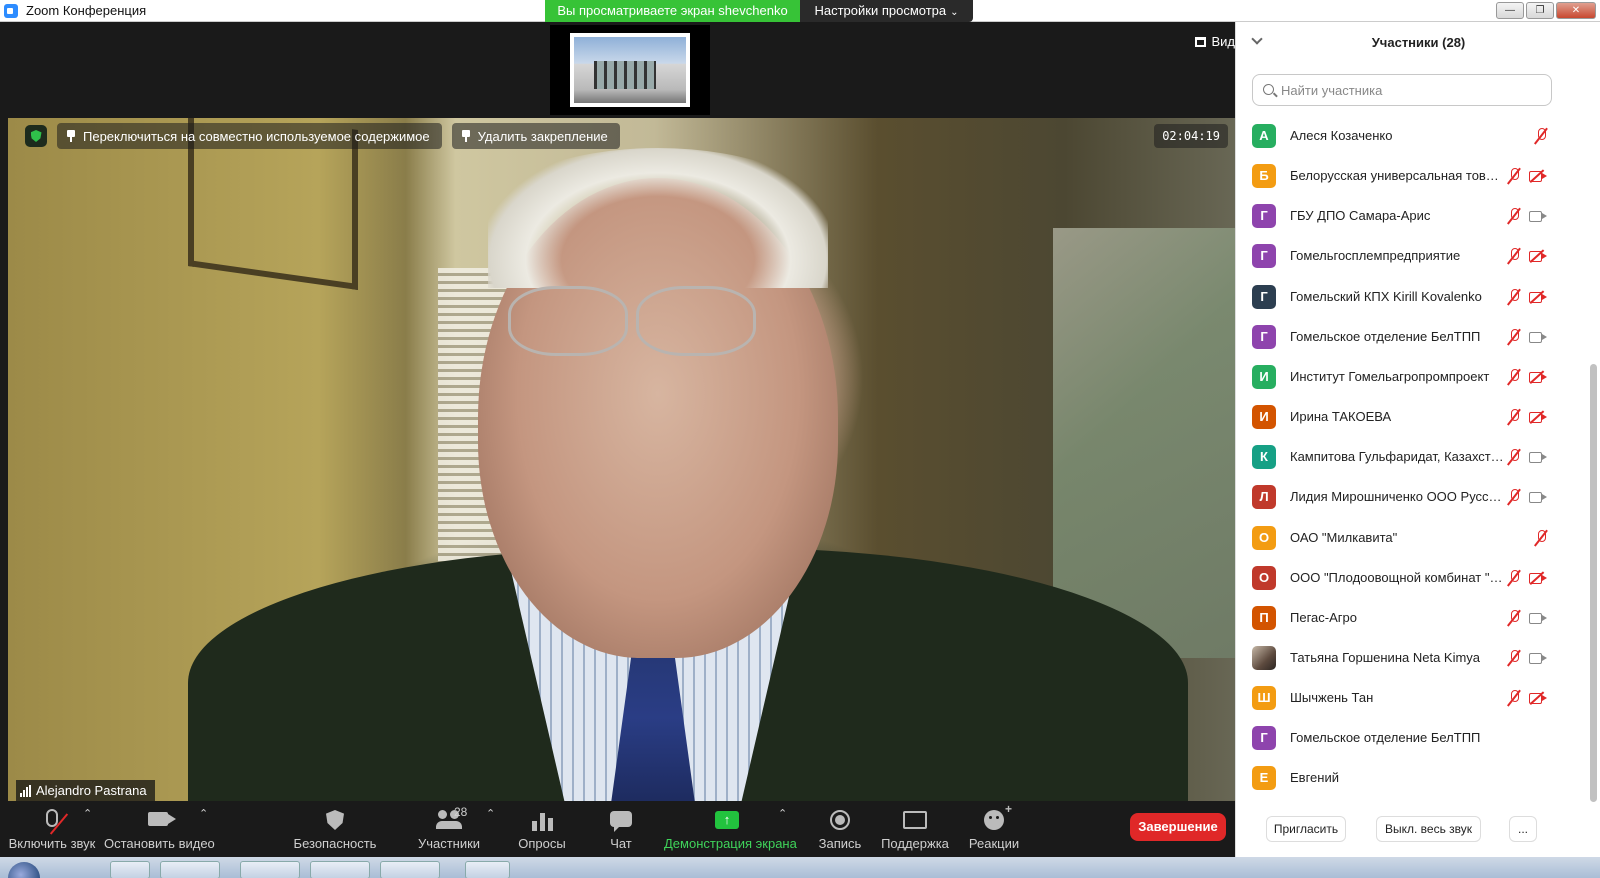  What do you see at coordinates (1385, 336) in the screenshot?
I see `participant-name: Гомельское отделение БелТПП` at bounding box center [1385, 336].